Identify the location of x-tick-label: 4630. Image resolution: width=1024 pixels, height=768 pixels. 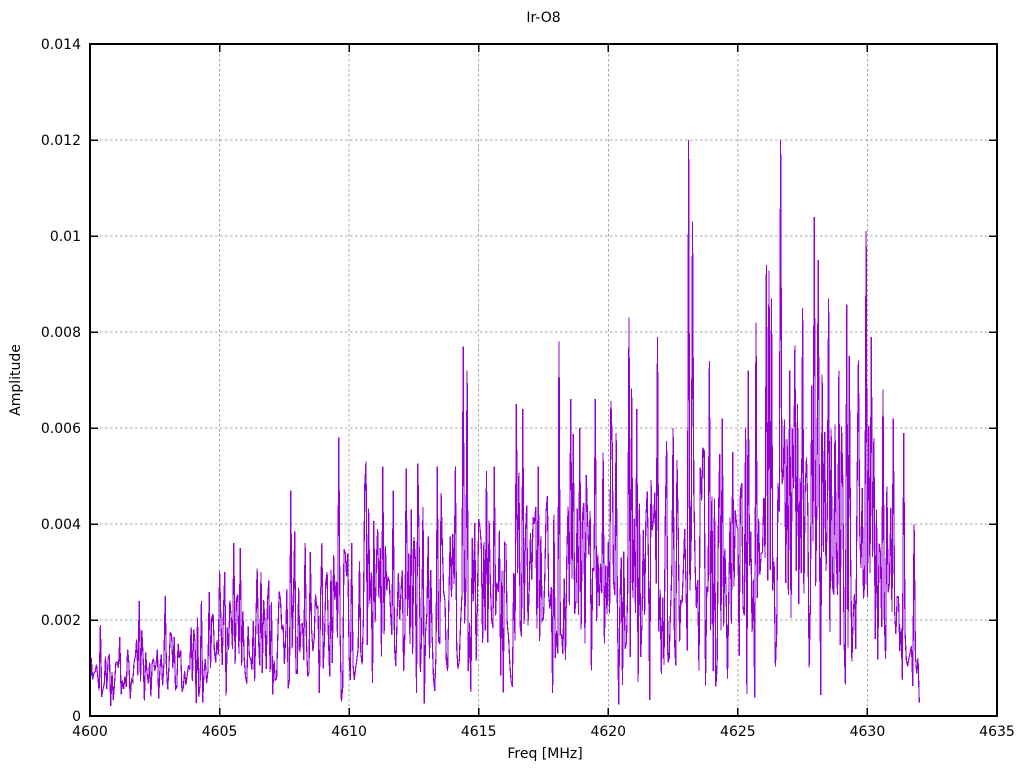
(868, 732).